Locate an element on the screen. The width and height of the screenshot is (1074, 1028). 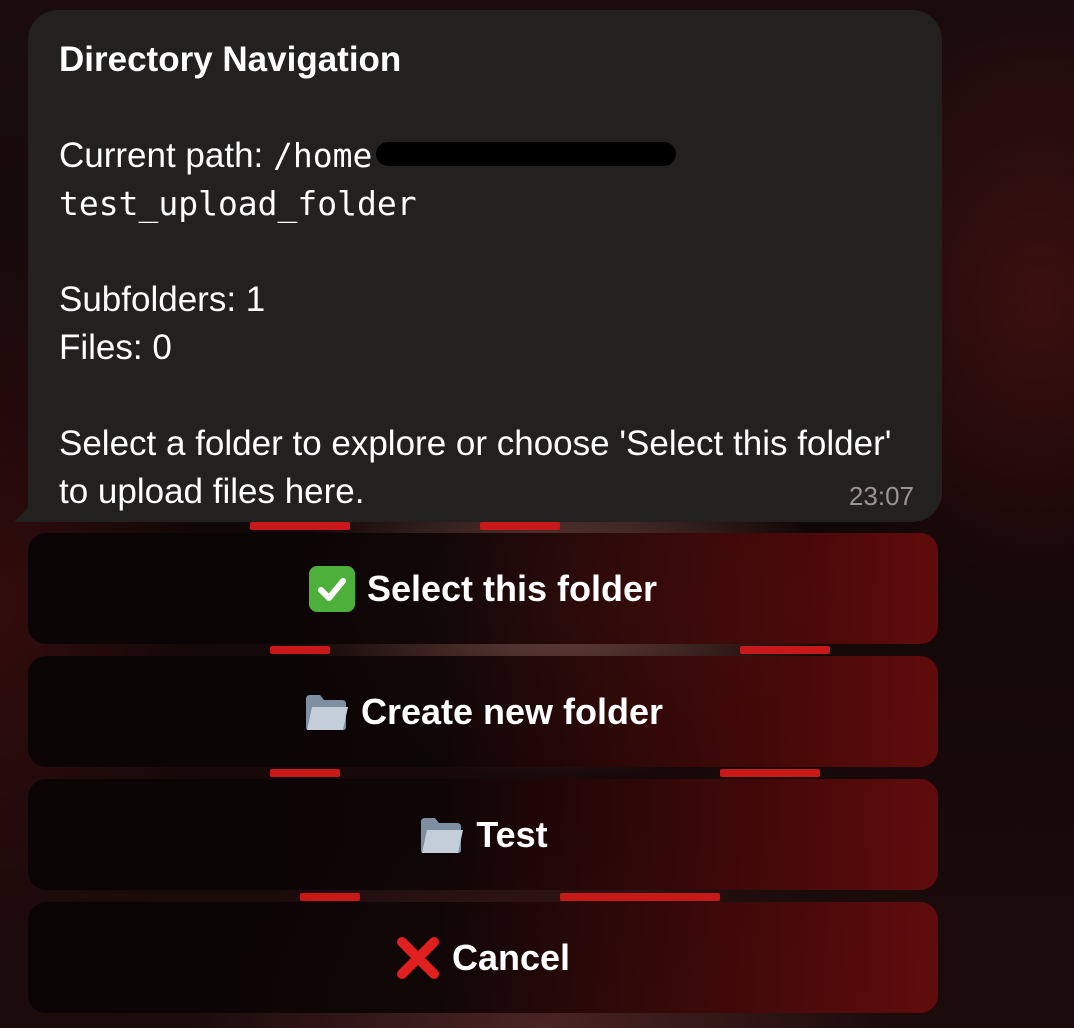
path-end: test_upload_folder is located at coordinates (238, 203).